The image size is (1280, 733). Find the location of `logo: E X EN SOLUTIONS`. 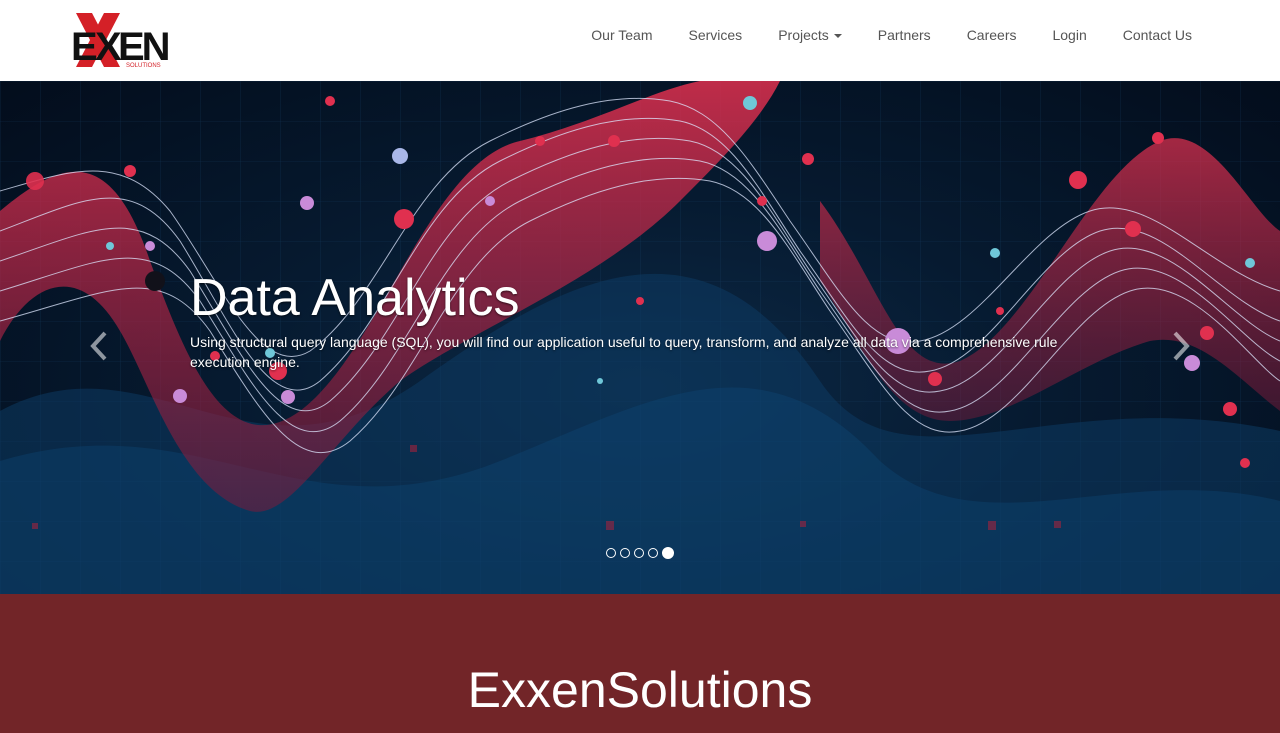

logo: E X EN SOLUTIONS is located at coordinates (120, 40).